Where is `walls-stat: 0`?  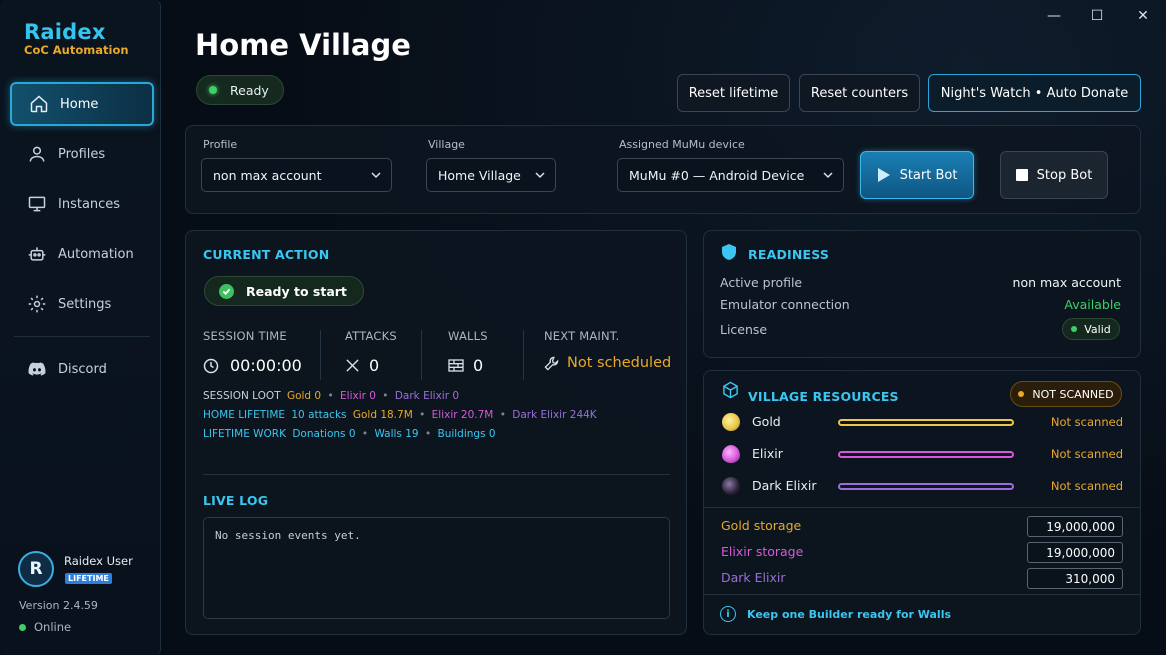 walls-stat: 0 is located at coordinates (465, 365).